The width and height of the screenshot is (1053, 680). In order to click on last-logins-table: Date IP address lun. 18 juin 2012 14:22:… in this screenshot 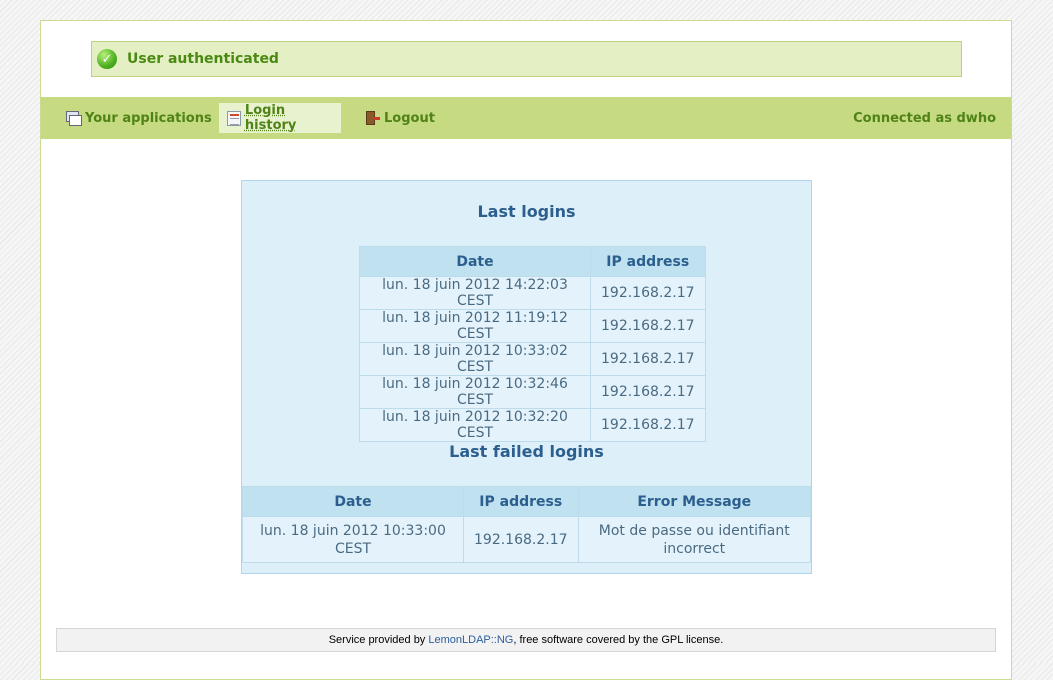, I will do `click(532, 344)`.